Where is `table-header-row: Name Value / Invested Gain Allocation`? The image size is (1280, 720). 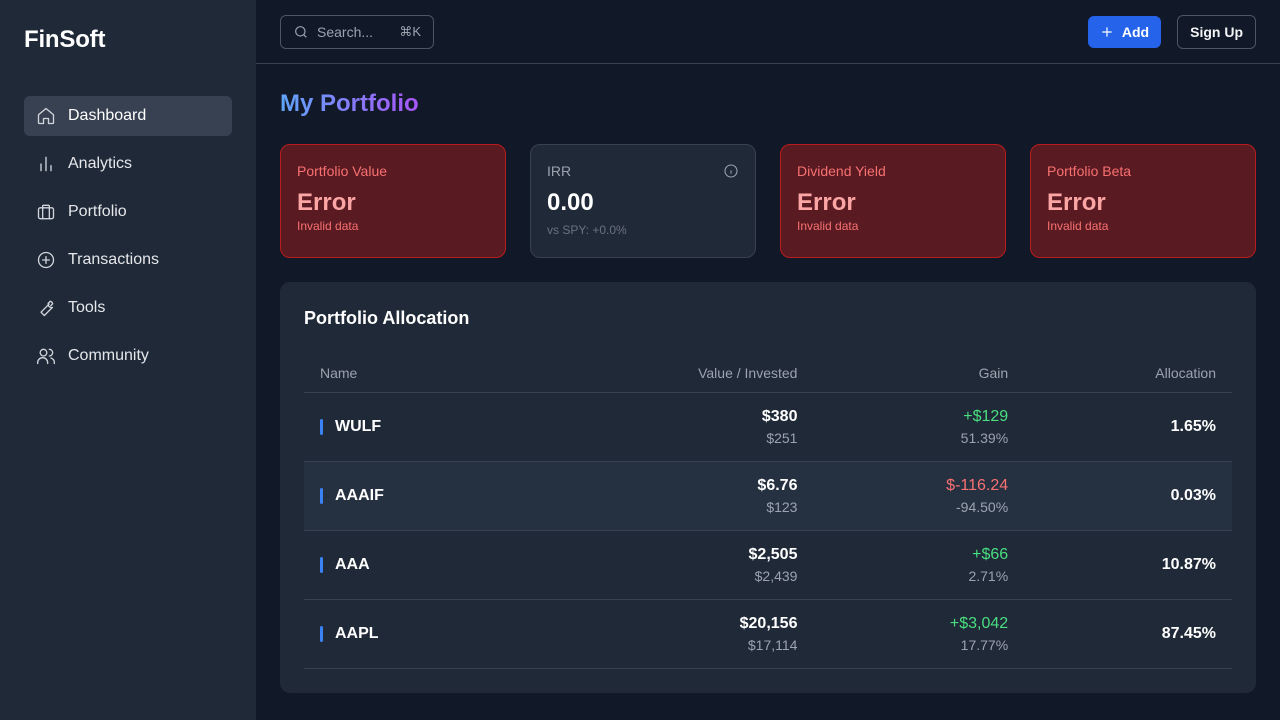
table-header-row: Name Value / Invested Gain Allocation is located at coordinates (768, 373).